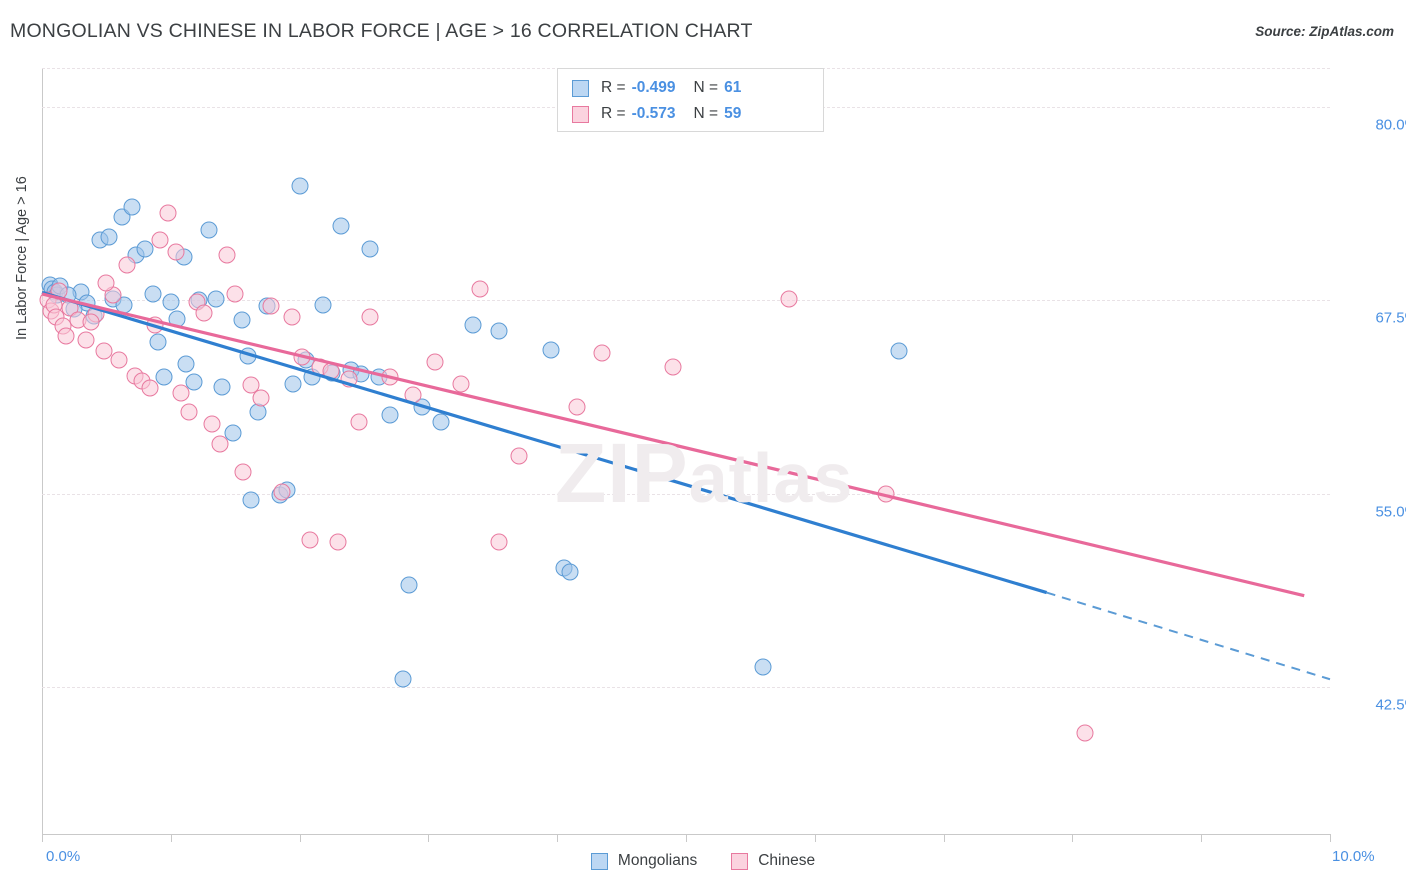 The height and width of the screenshot is (892, 1406). Describe the element at coordinates (787, 860) in the screenshot. I see `series-label-chinese: Chinese` at that location.